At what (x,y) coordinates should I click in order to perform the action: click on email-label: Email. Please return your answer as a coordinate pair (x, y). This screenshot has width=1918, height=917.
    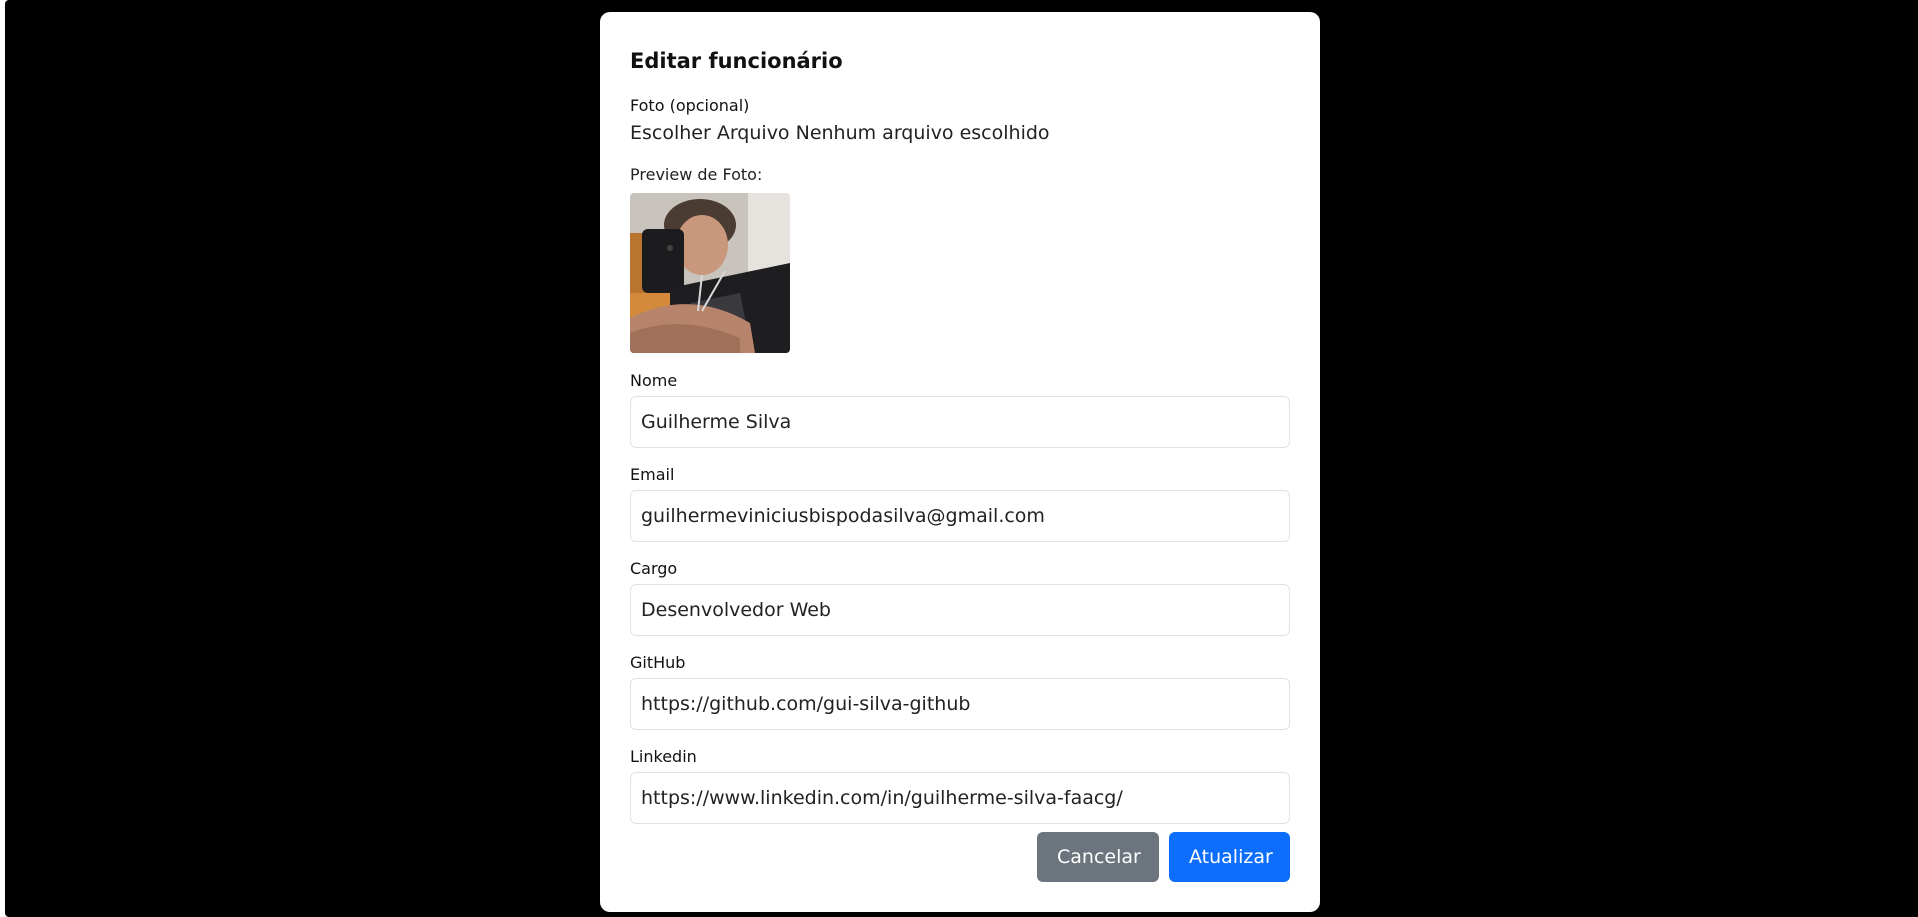
    Looking at the image, I should click on (652, 474).